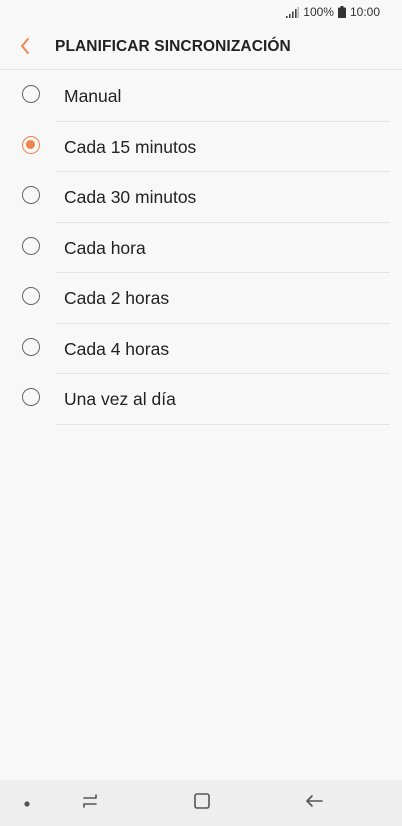 The width and height of the screenshot is (402, 826). I want to click on navigation-bar, so click(201, 803).